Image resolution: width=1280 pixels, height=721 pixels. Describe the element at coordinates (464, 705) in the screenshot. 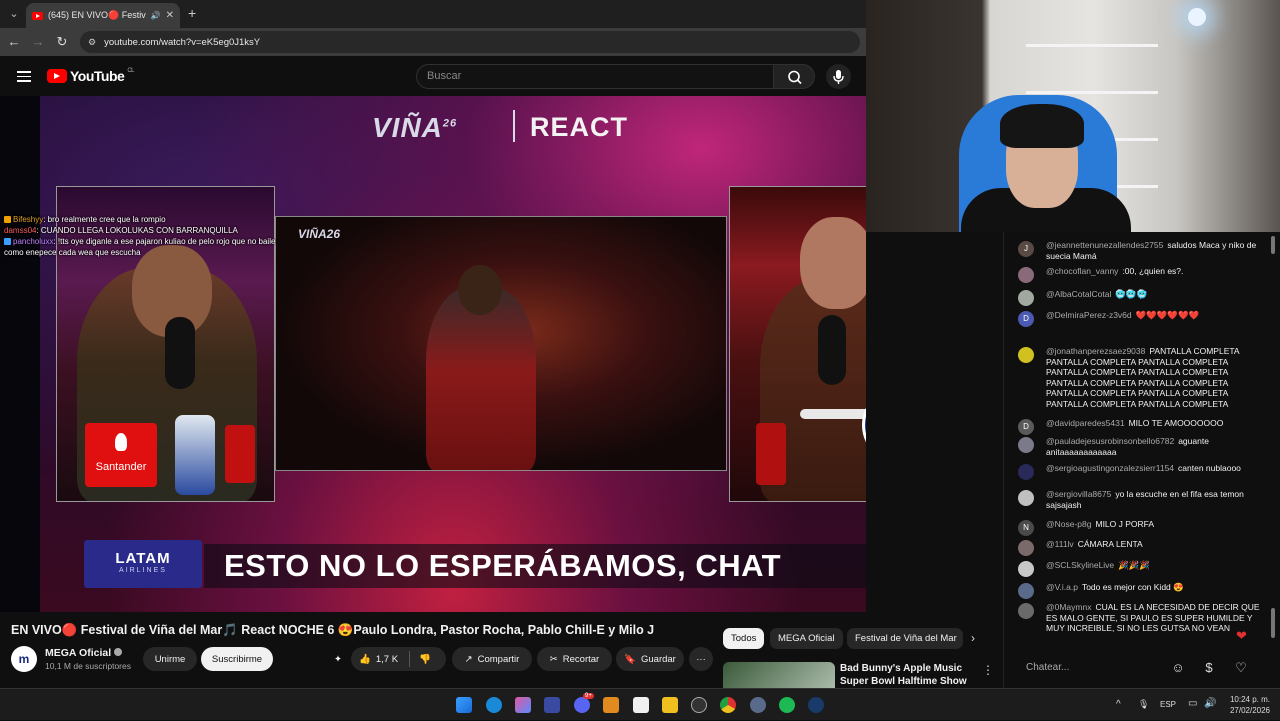

I see `start-icon` at that location.